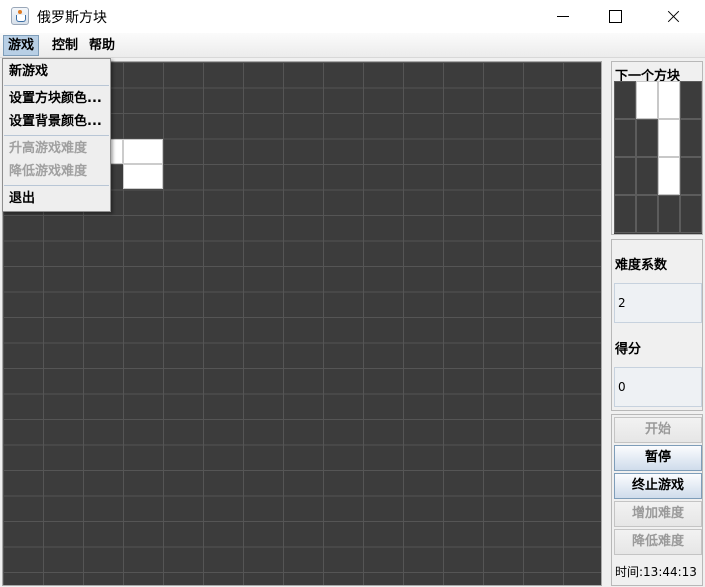 This screenshot has width=705, height=587. What do you see at coordinates (56, 199) in the screenshot?
I see `menu-item-exit: 退出` at bounding box center [56, 199].